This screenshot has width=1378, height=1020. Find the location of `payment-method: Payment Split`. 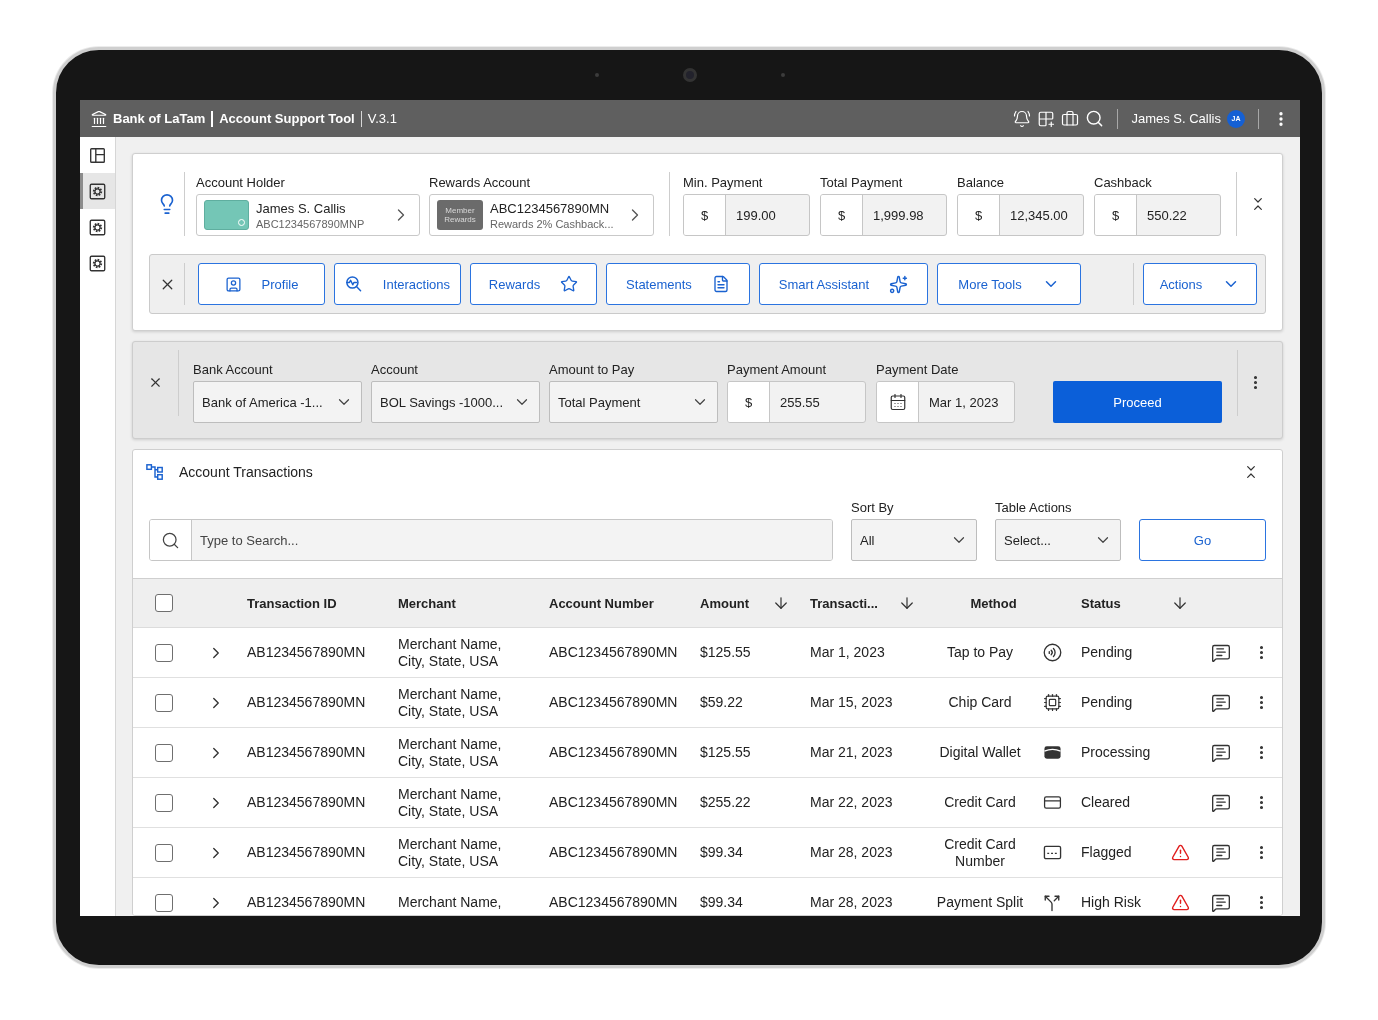

payment-method: Payment Split is located at coordinates (980, 902).